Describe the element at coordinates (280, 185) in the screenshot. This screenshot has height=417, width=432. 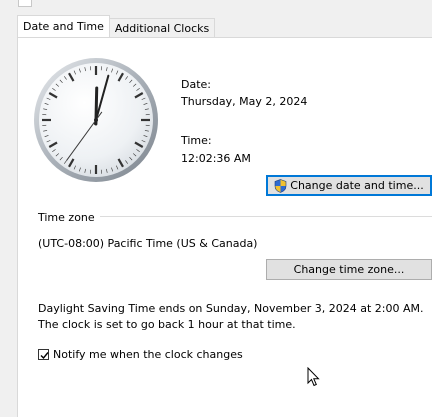
I see `uac-shield-icon` at that location.